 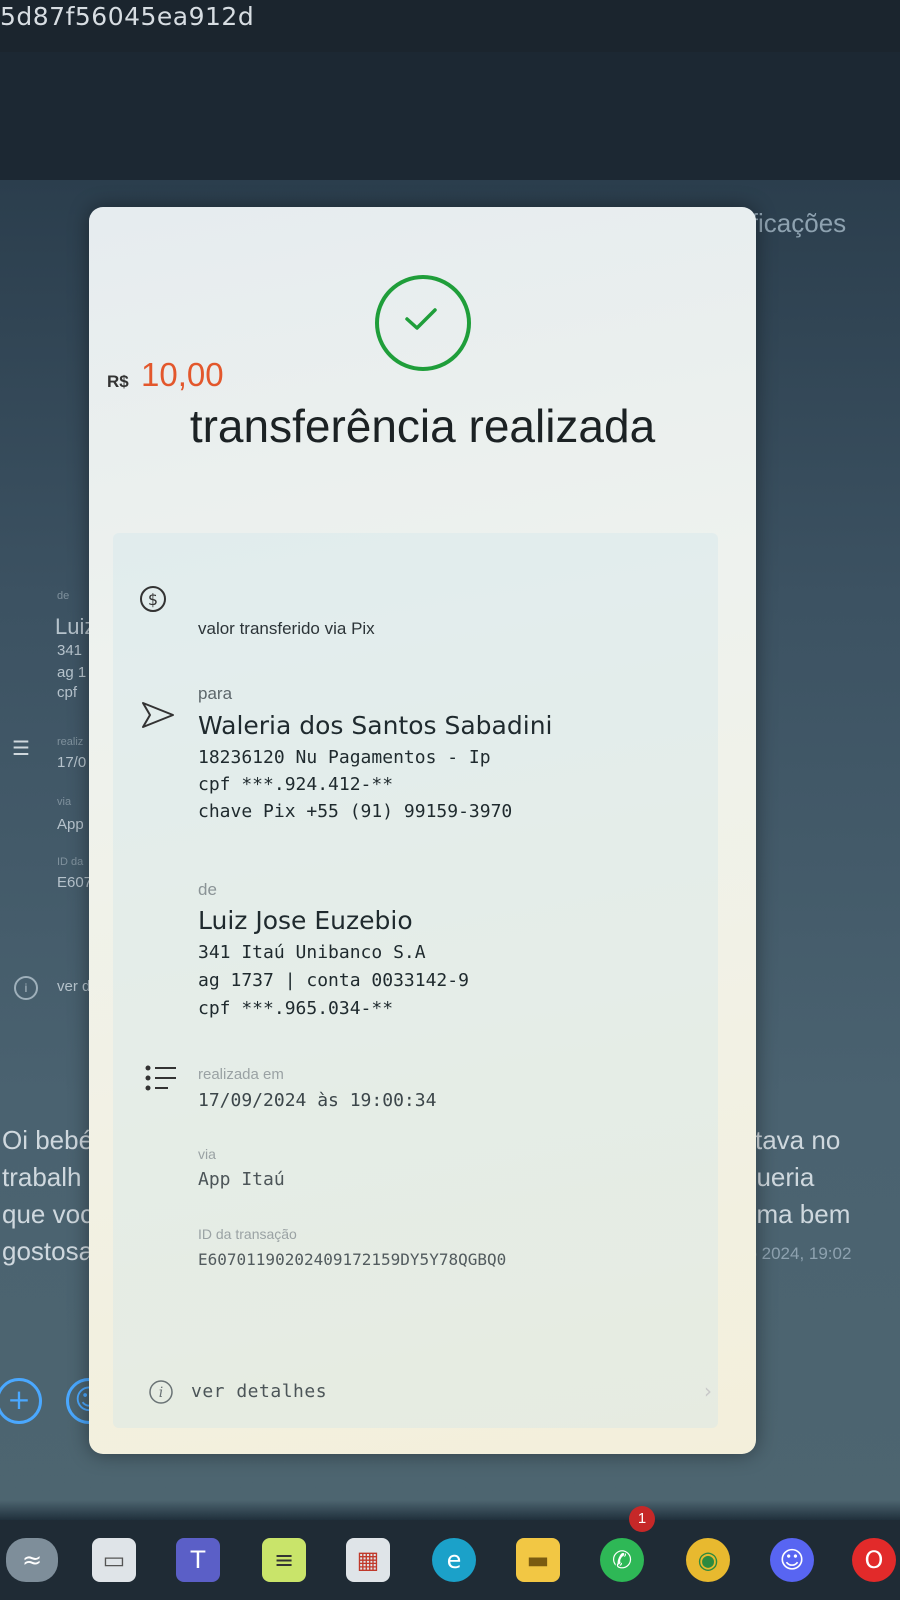 I want to click on notepad-icon: ≡, so click(x=284, y=1560).